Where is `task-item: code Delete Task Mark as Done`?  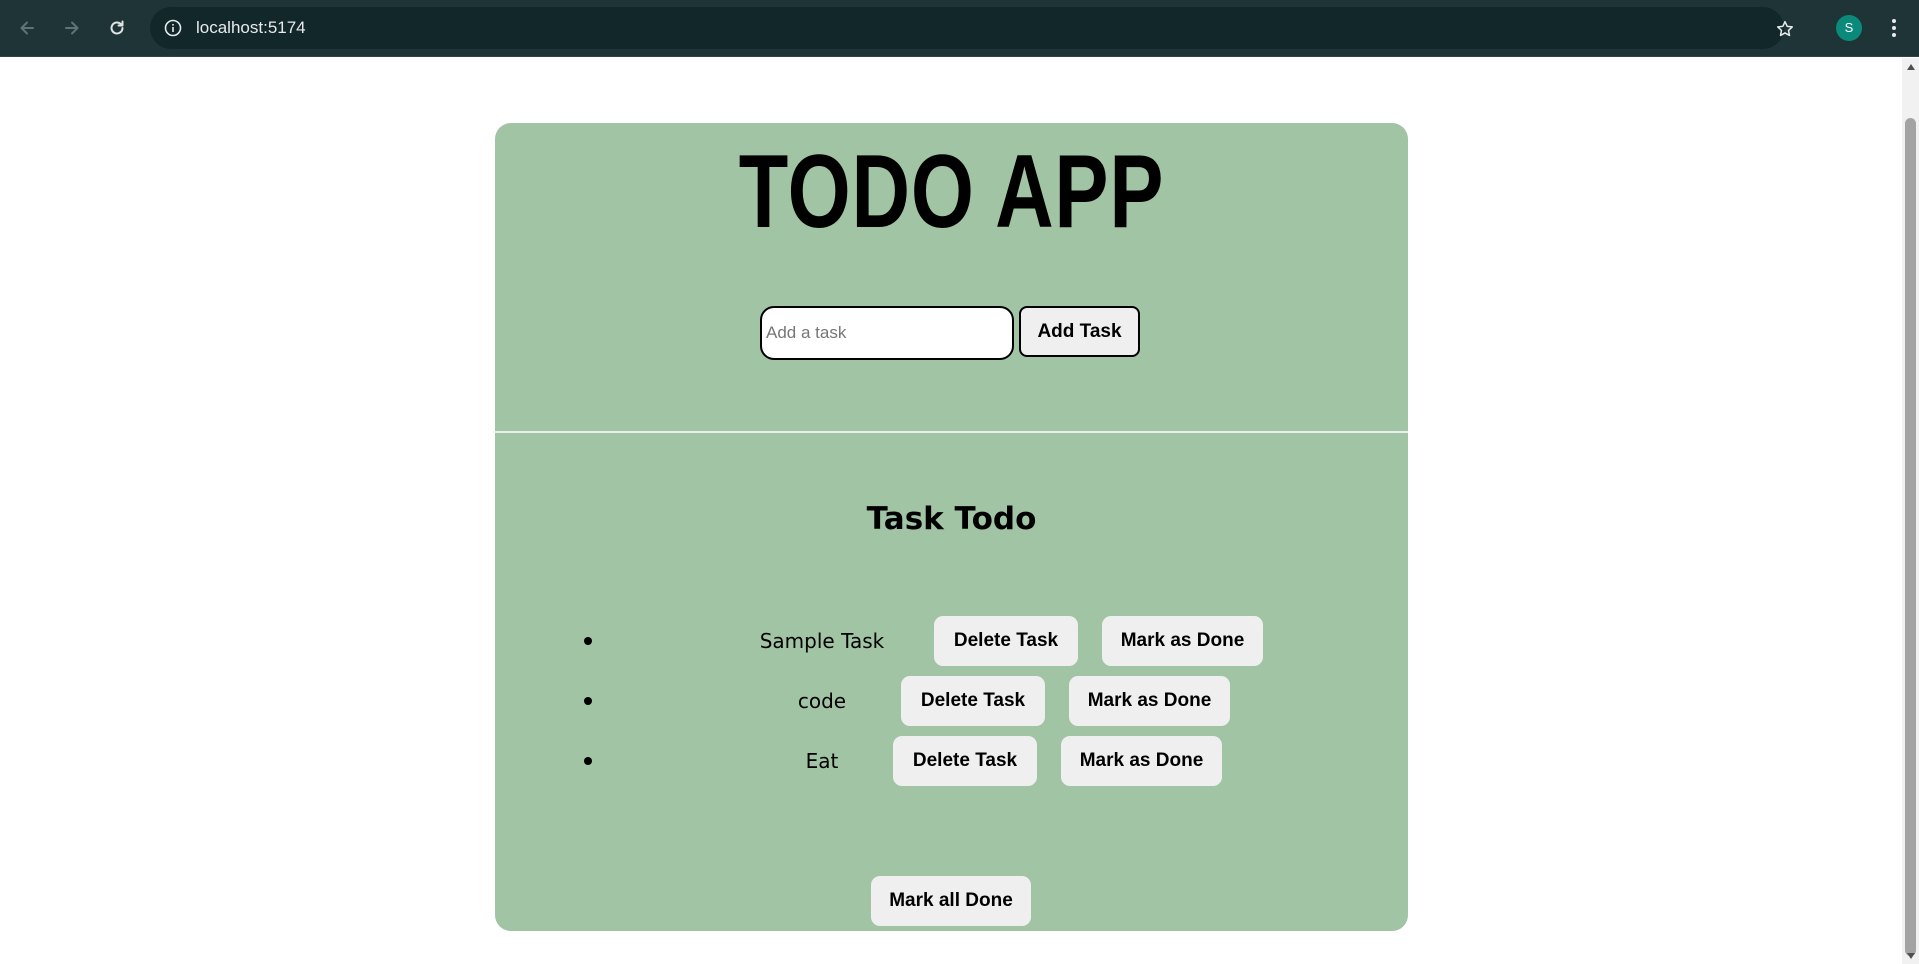 task-item: code Delete Task Mark as Done is located at coordinates (951, 701).